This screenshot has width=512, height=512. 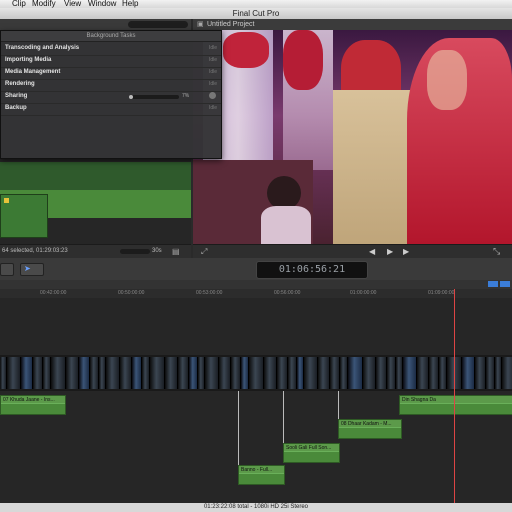 I want to click on skimming-icon, so click(x=505, y=284).